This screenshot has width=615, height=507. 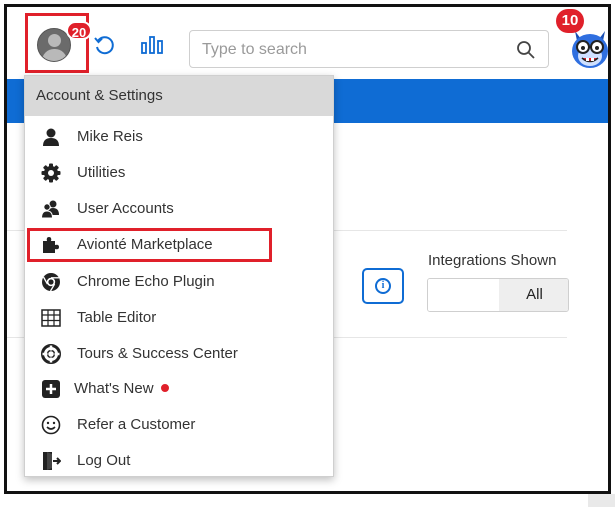 What do you see at coordinates (117, 317) in the screenshot?
I see `menu-item-label: Table Editor` at bounding box center [117, 317].